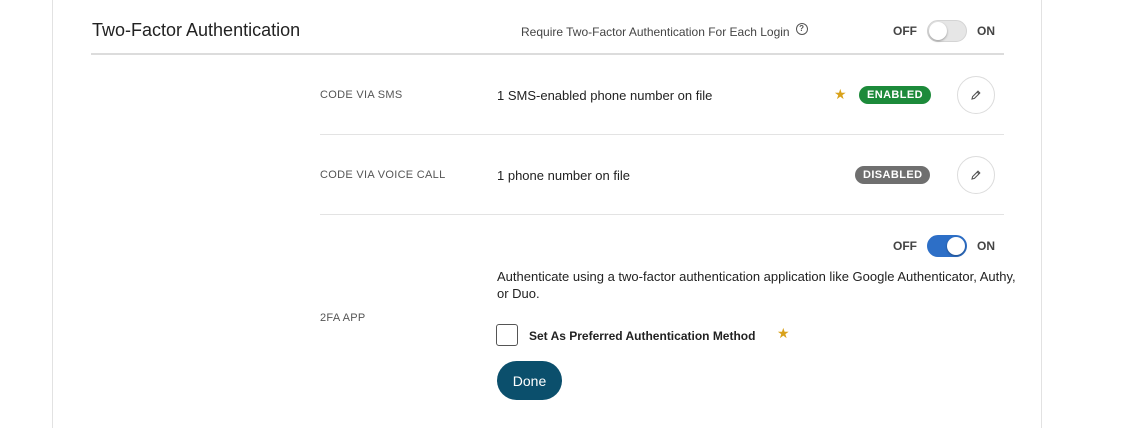  What do you see at coordinates (893, 175) in the screenshot?
I see `voice-status-badge: DISABLED` at bounding box center [893, 175].